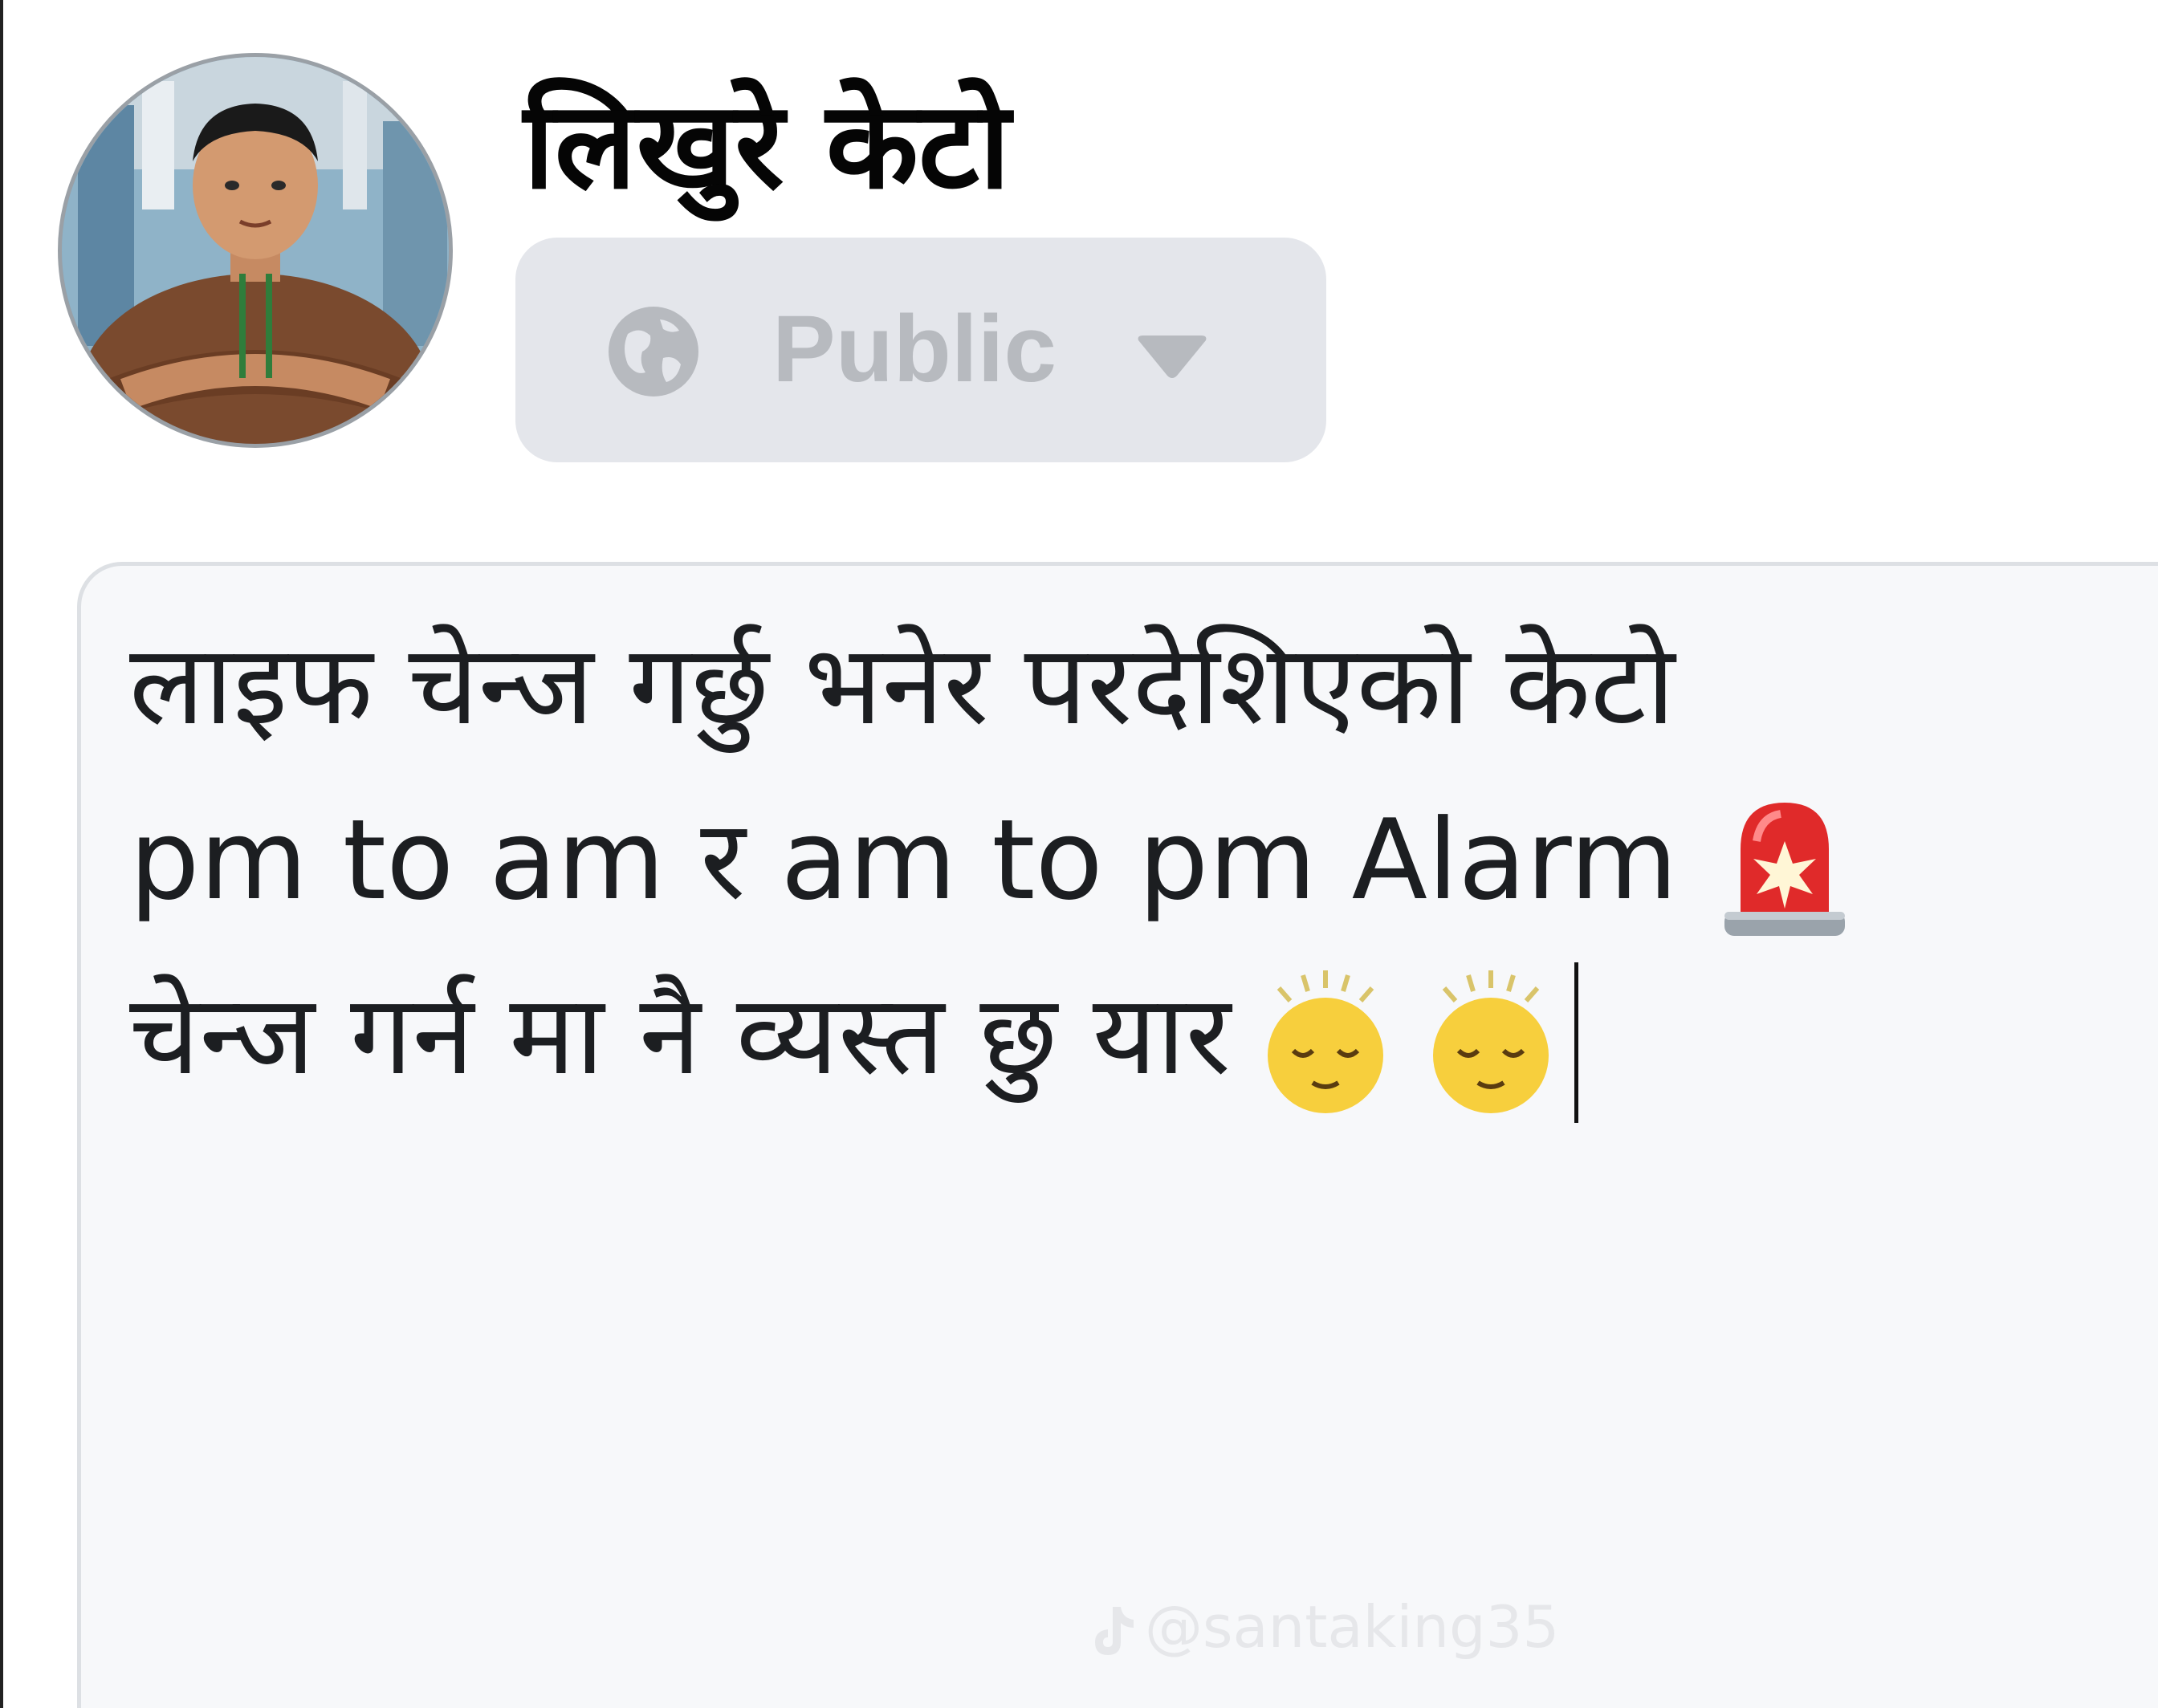  Describe the element at coordinates (902, 685) in the screenshot. I see `post-text-line: लाइफ चेन्ज गर्छु भनेर परदेशिएको केटो` at that location.